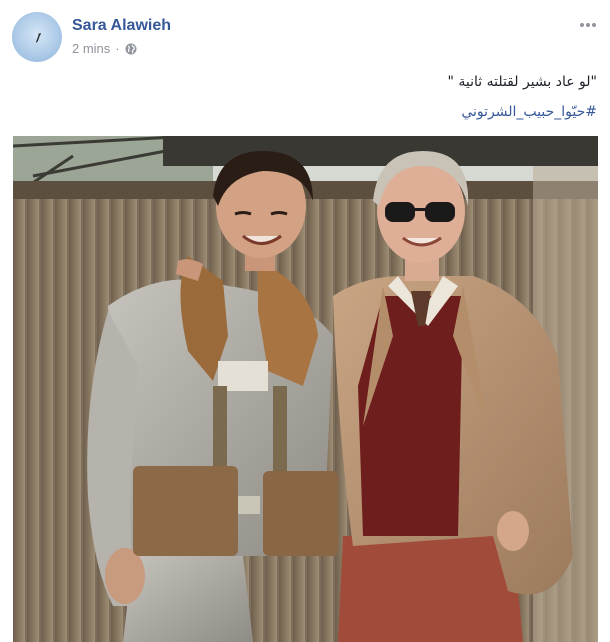  Describe the element at coordinates (91, 48) in the screenshot. I see `post-timestamp: 2 mins` at that location.